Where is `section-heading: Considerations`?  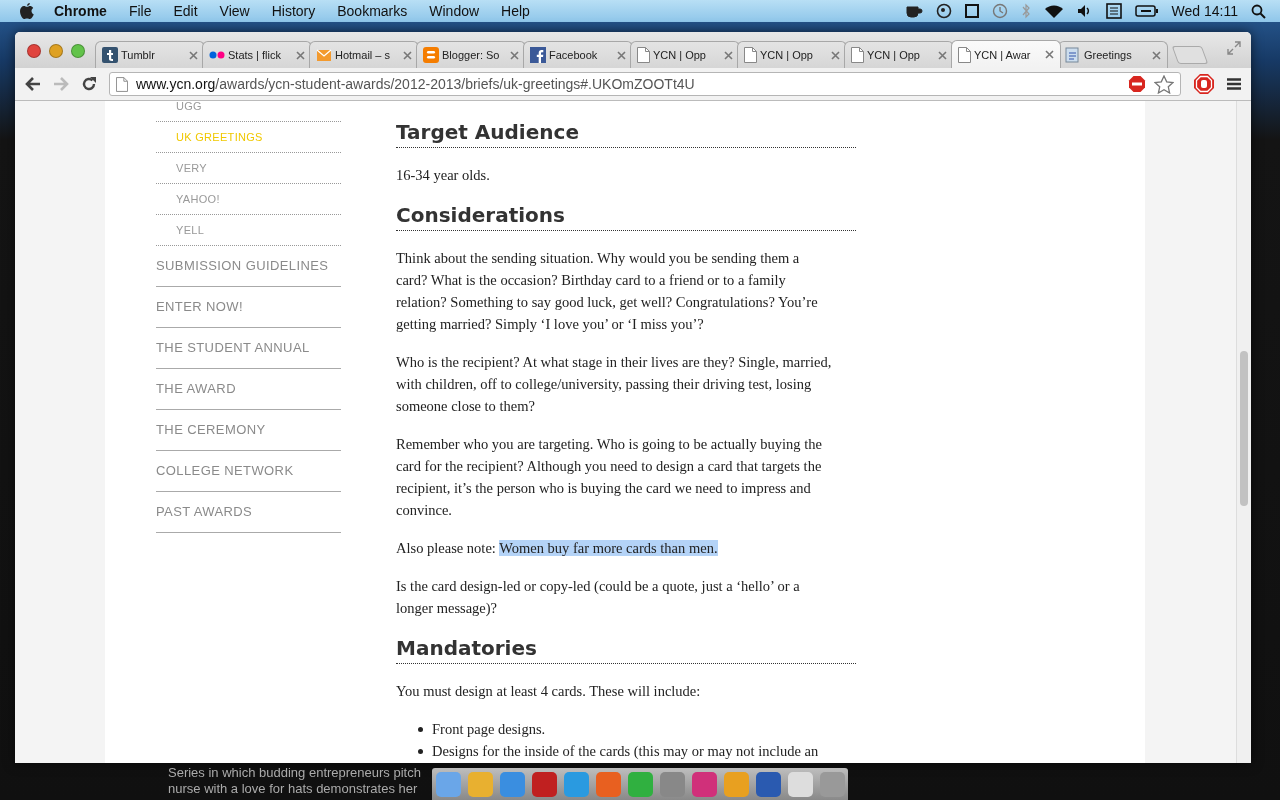
section-heading: Considerations is located at coordinates (626, 216).